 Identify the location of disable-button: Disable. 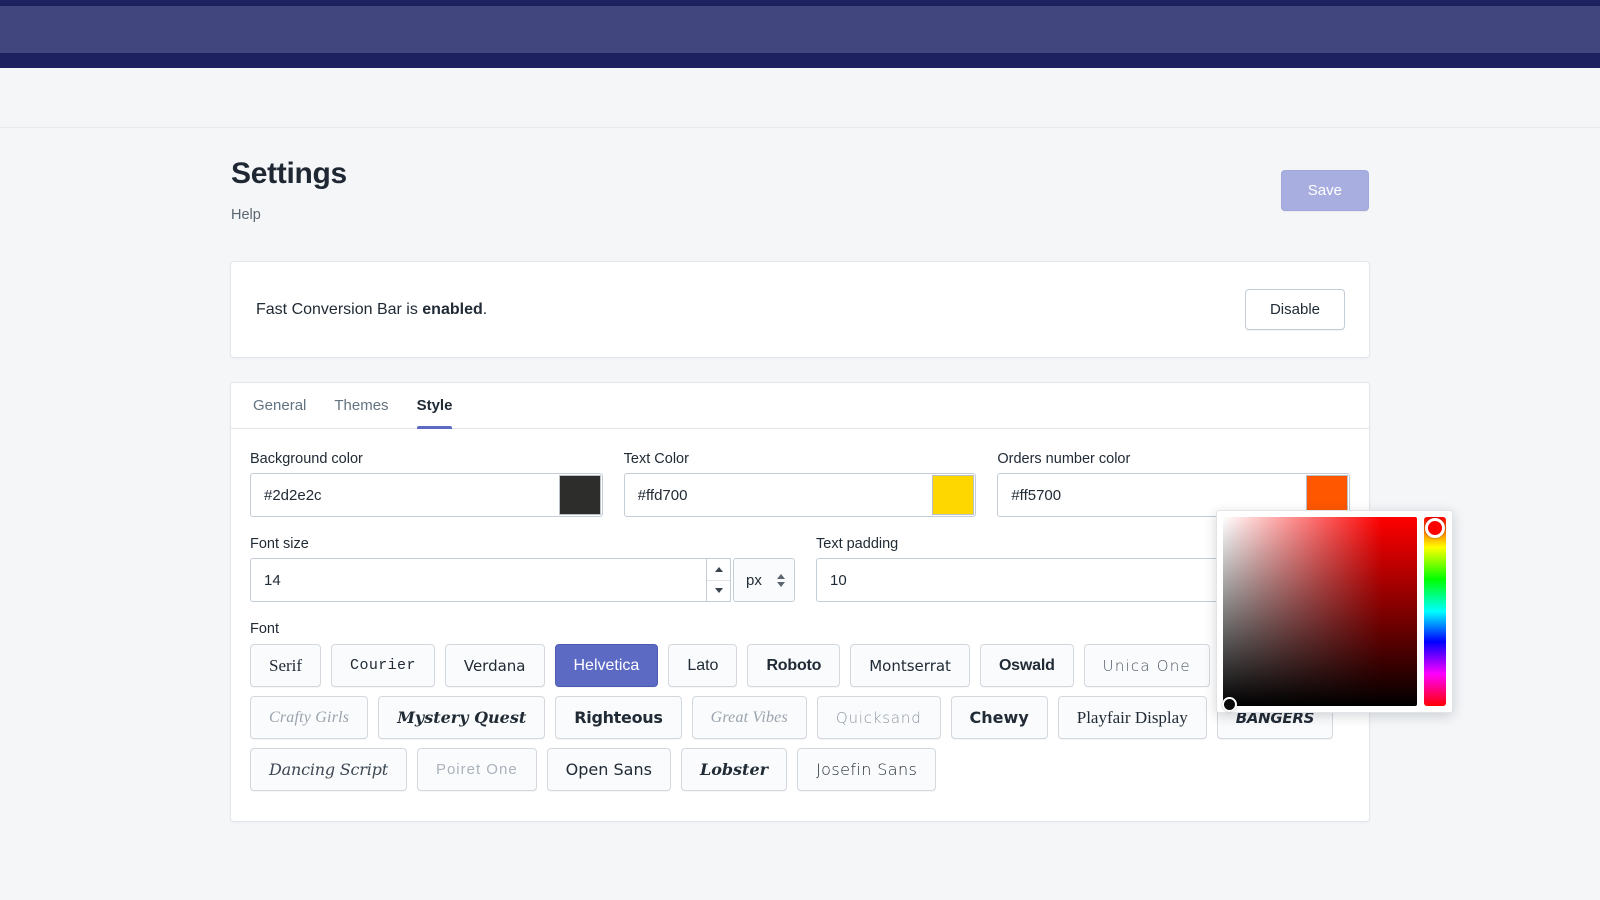
(1294, 309).